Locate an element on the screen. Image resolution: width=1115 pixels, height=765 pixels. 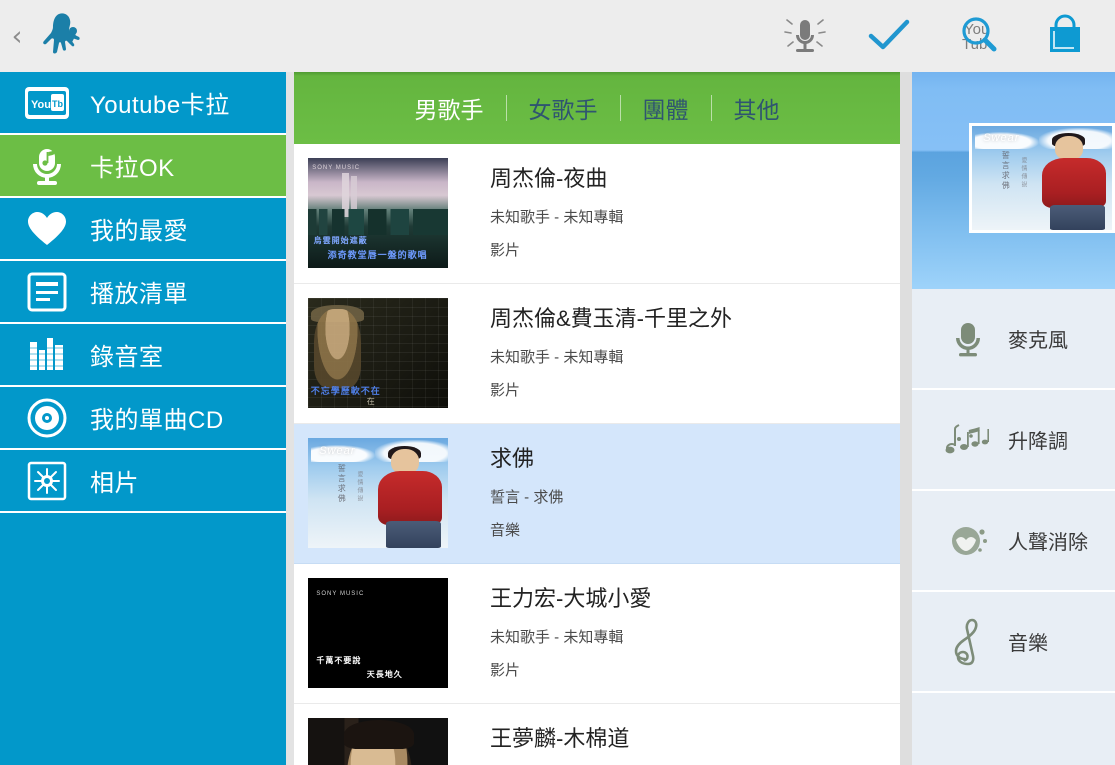
equalizer-icon is located at coordinates (47, 355).